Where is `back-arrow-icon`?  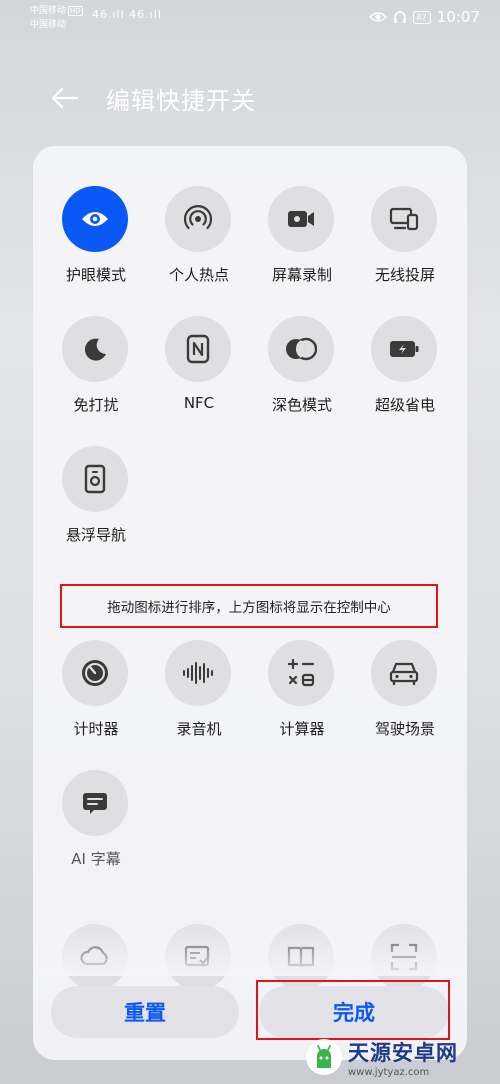
back-arrow-icon is located at coordinates (65, 98).